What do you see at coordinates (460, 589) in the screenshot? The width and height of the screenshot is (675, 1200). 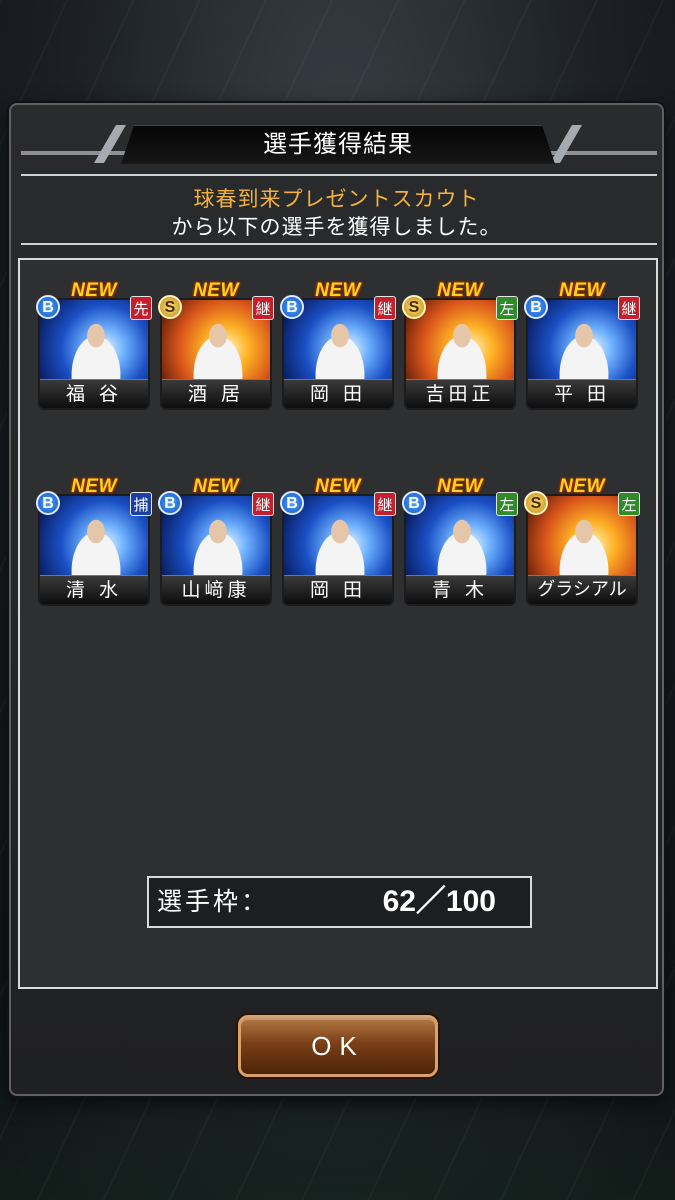 I see `player-name: 青 木` at bounding box center [460, 589].